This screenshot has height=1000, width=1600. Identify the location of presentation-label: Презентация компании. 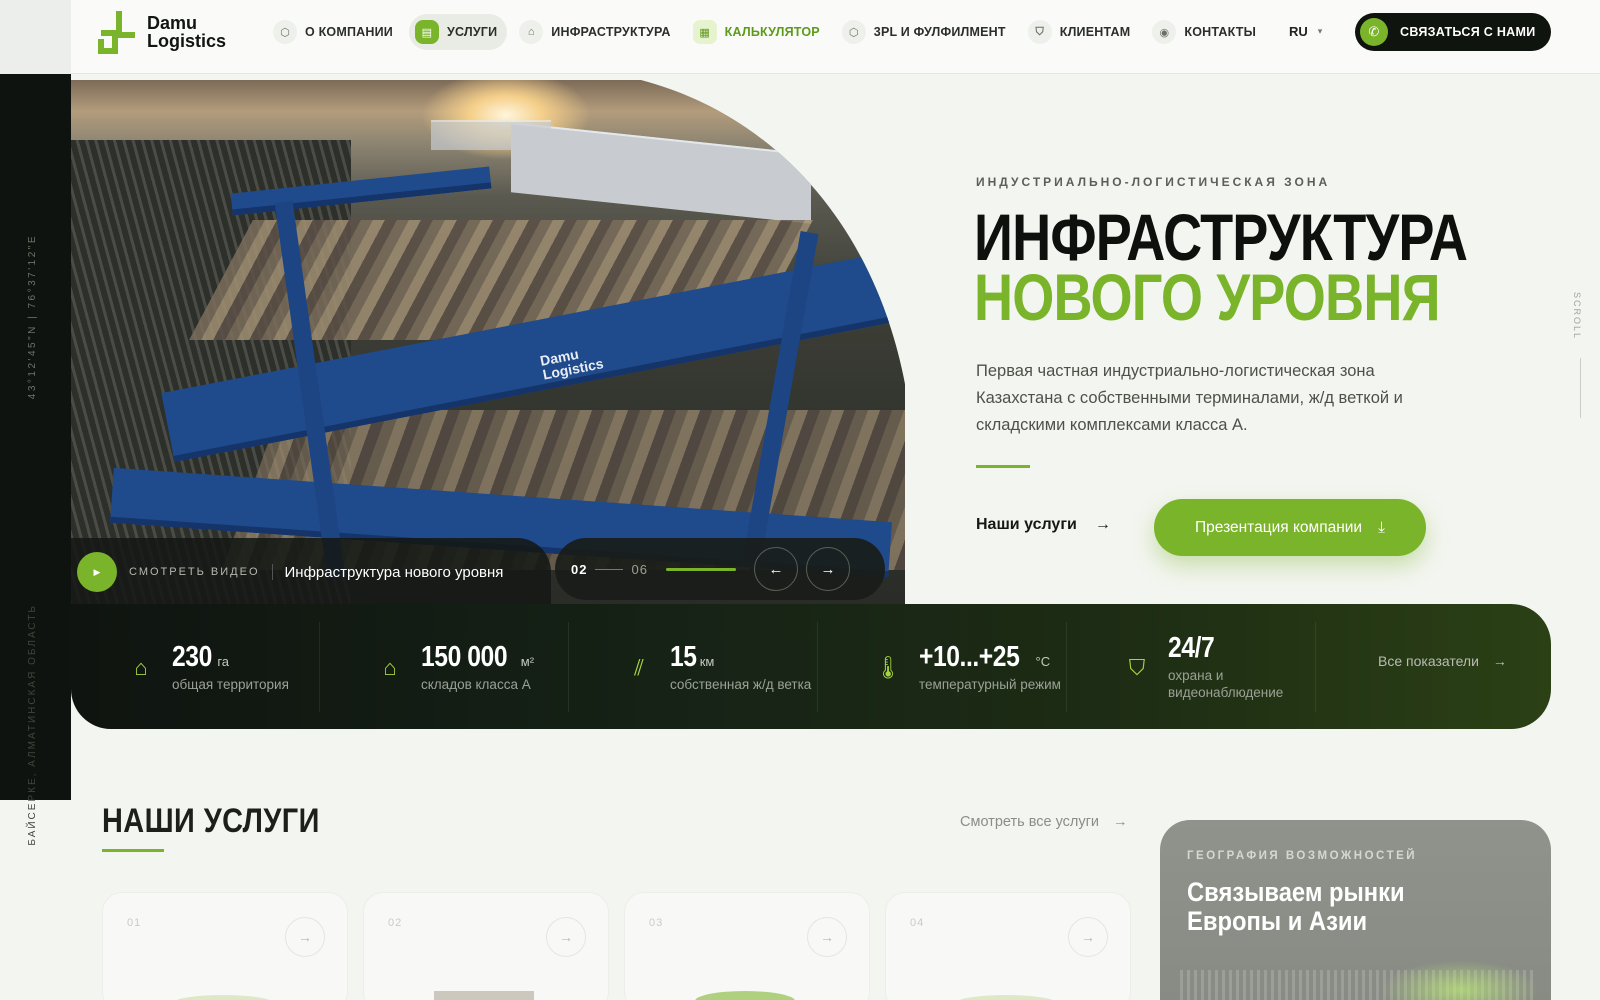
(1279, 527).